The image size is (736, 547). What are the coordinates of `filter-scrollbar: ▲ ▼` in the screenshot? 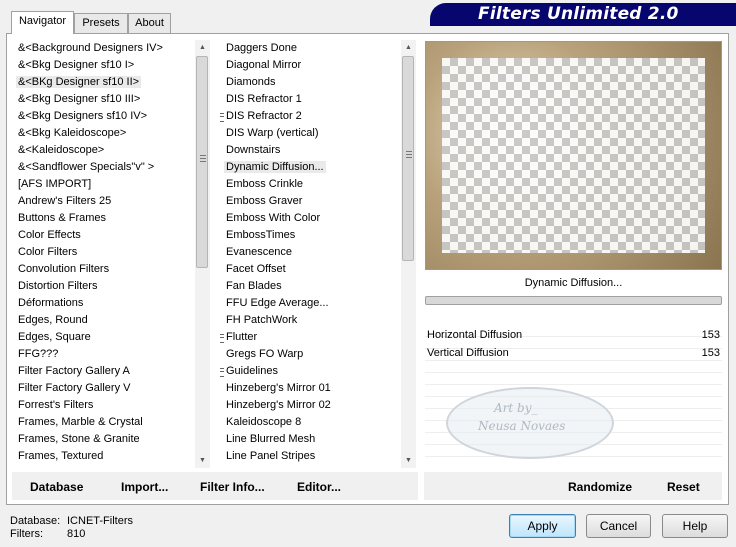 It's located at (408, 254).